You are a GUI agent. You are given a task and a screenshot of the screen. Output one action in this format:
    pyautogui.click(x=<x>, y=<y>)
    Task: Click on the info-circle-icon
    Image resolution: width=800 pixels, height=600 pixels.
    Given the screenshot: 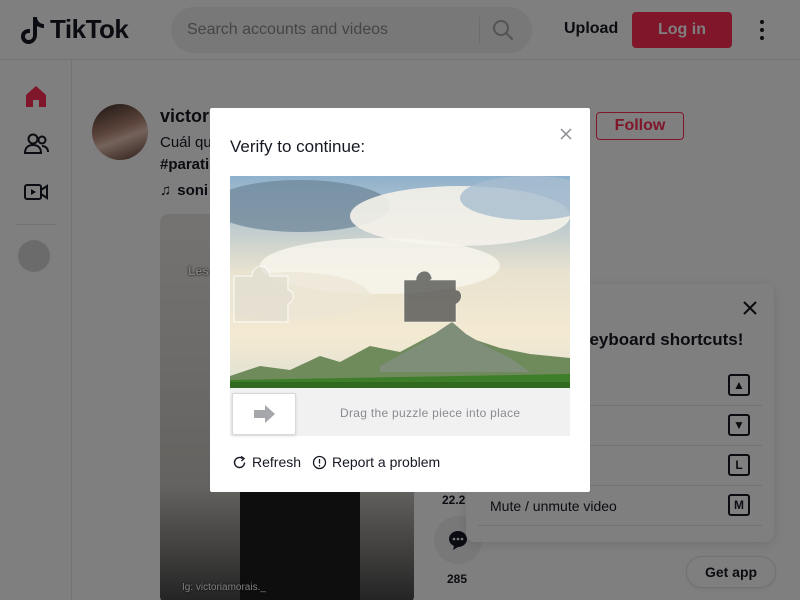 What is the action you would take?
    pyautogui.click(x=319, y=462)
    